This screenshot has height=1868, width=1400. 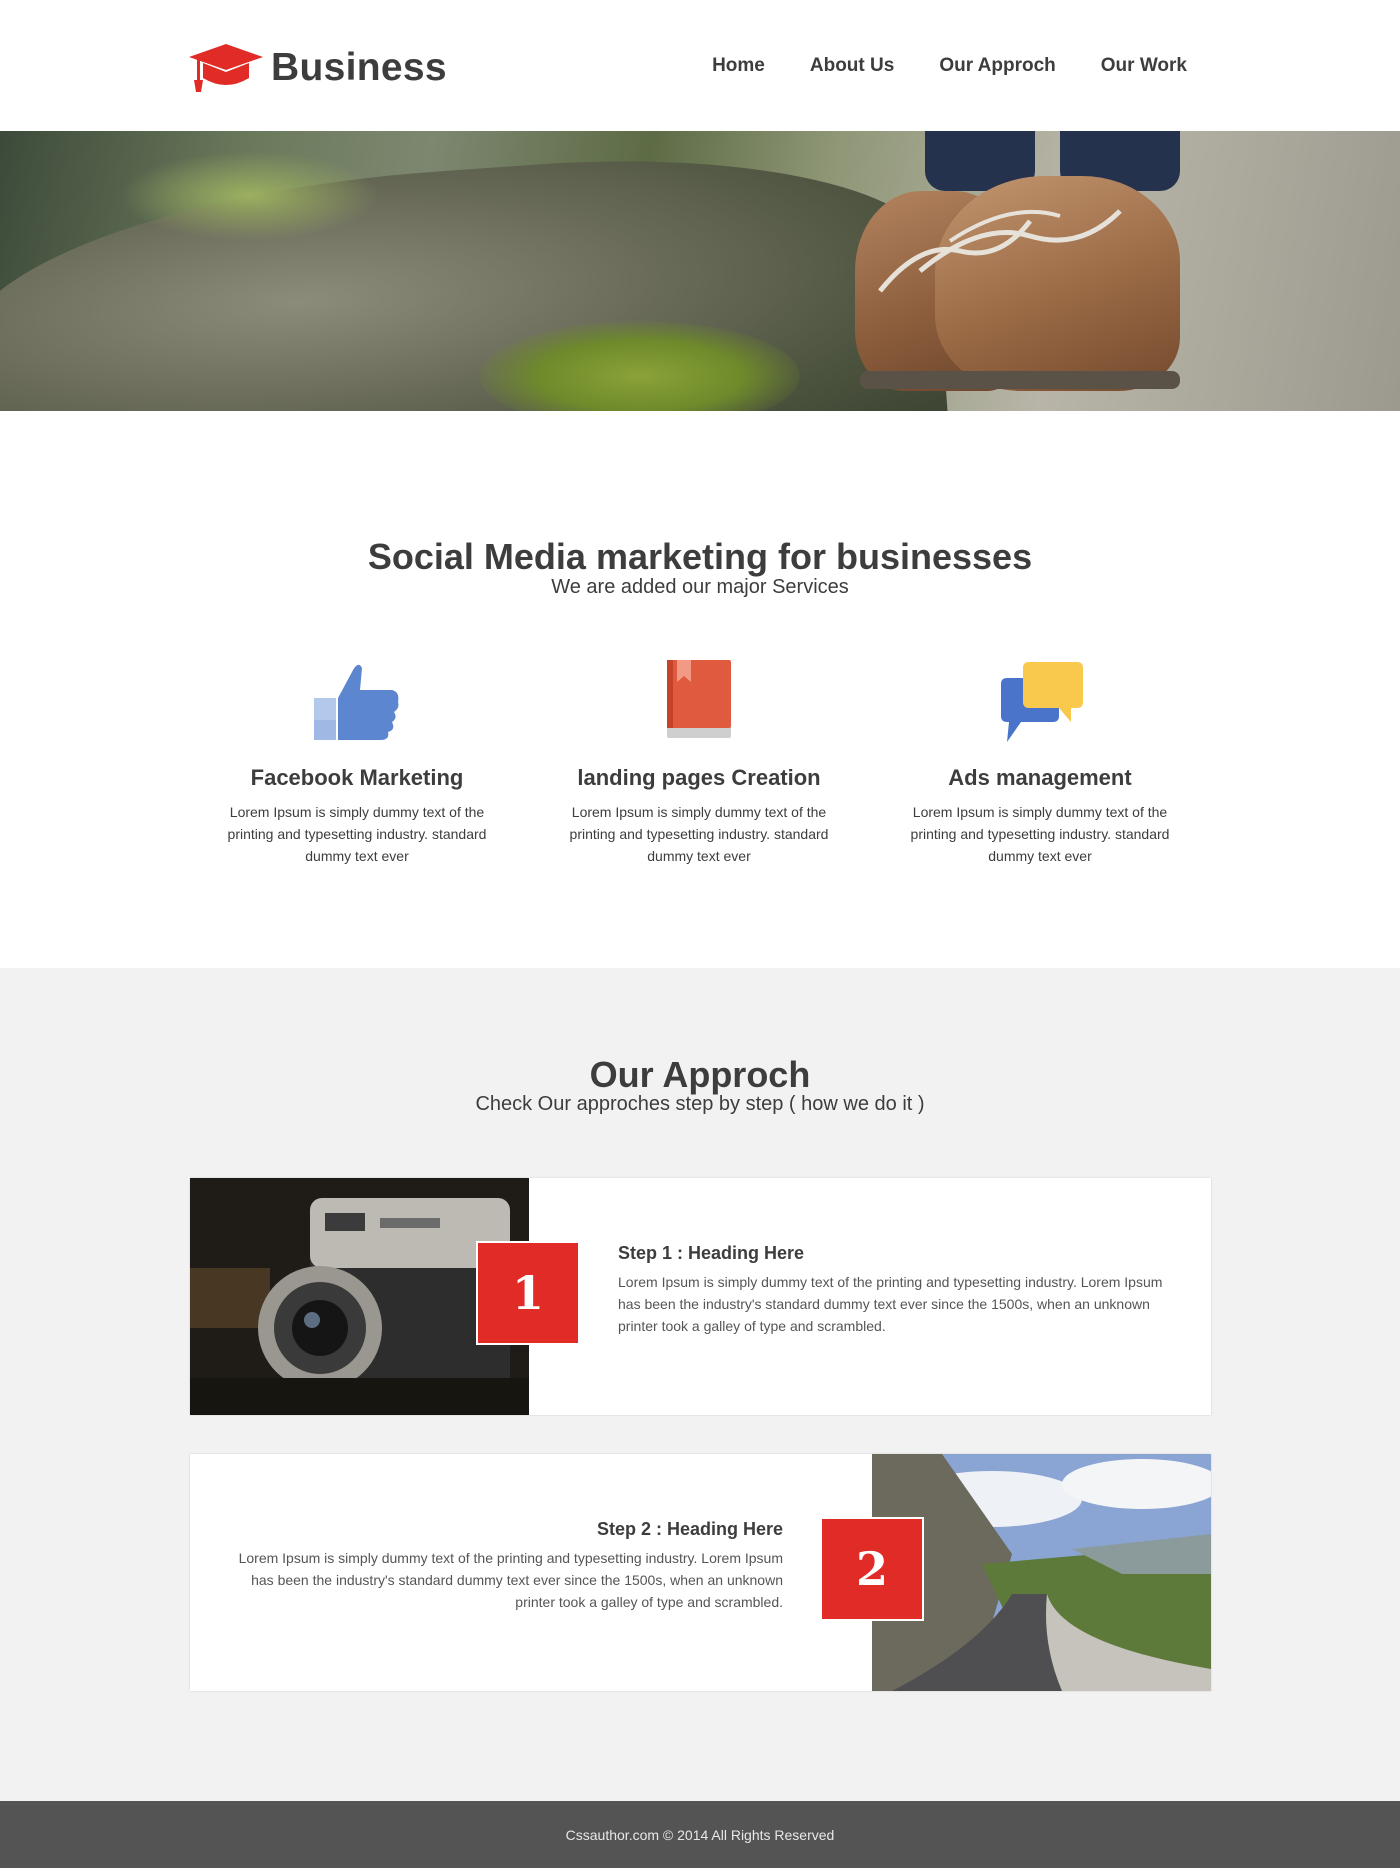 I want to click on nav-about-us: About Us, so click(x=852, y=66).